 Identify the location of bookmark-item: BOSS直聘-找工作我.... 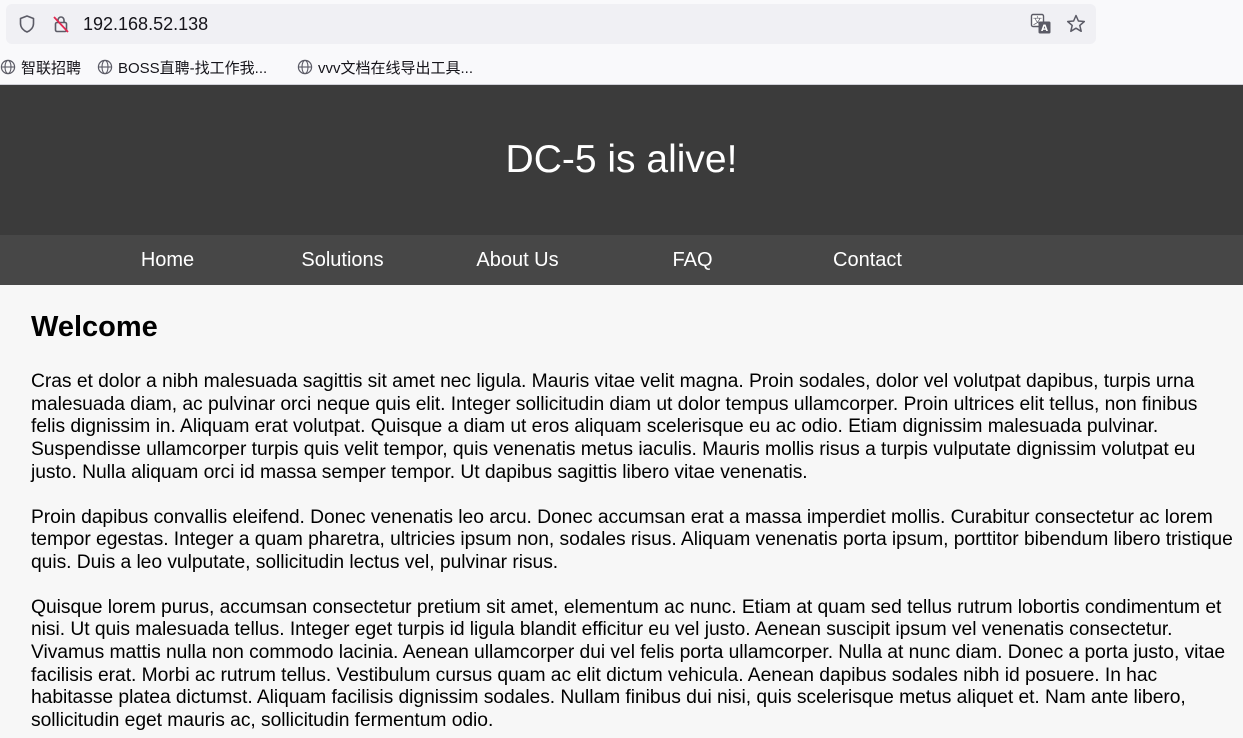
(182, 67).